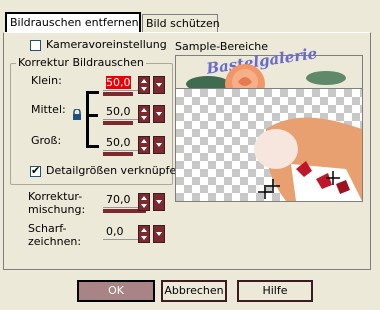  I want to click on cancel-button: Abbrechen, so click(194, 291).